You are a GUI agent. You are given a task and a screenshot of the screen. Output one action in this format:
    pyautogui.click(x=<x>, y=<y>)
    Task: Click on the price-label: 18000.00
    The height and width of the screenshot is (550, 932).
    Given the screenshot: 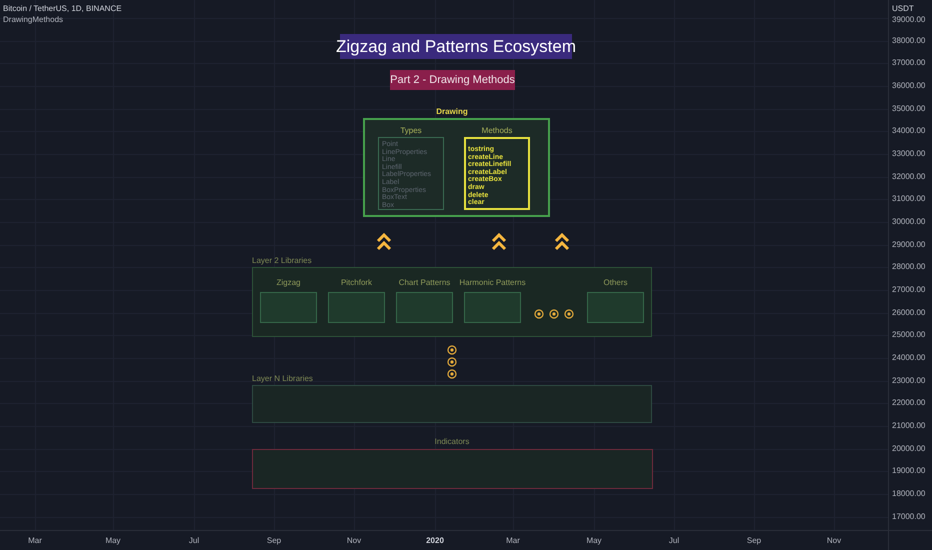 What is the action you would take?
    pyautogui.click(x=909, y=494)
    